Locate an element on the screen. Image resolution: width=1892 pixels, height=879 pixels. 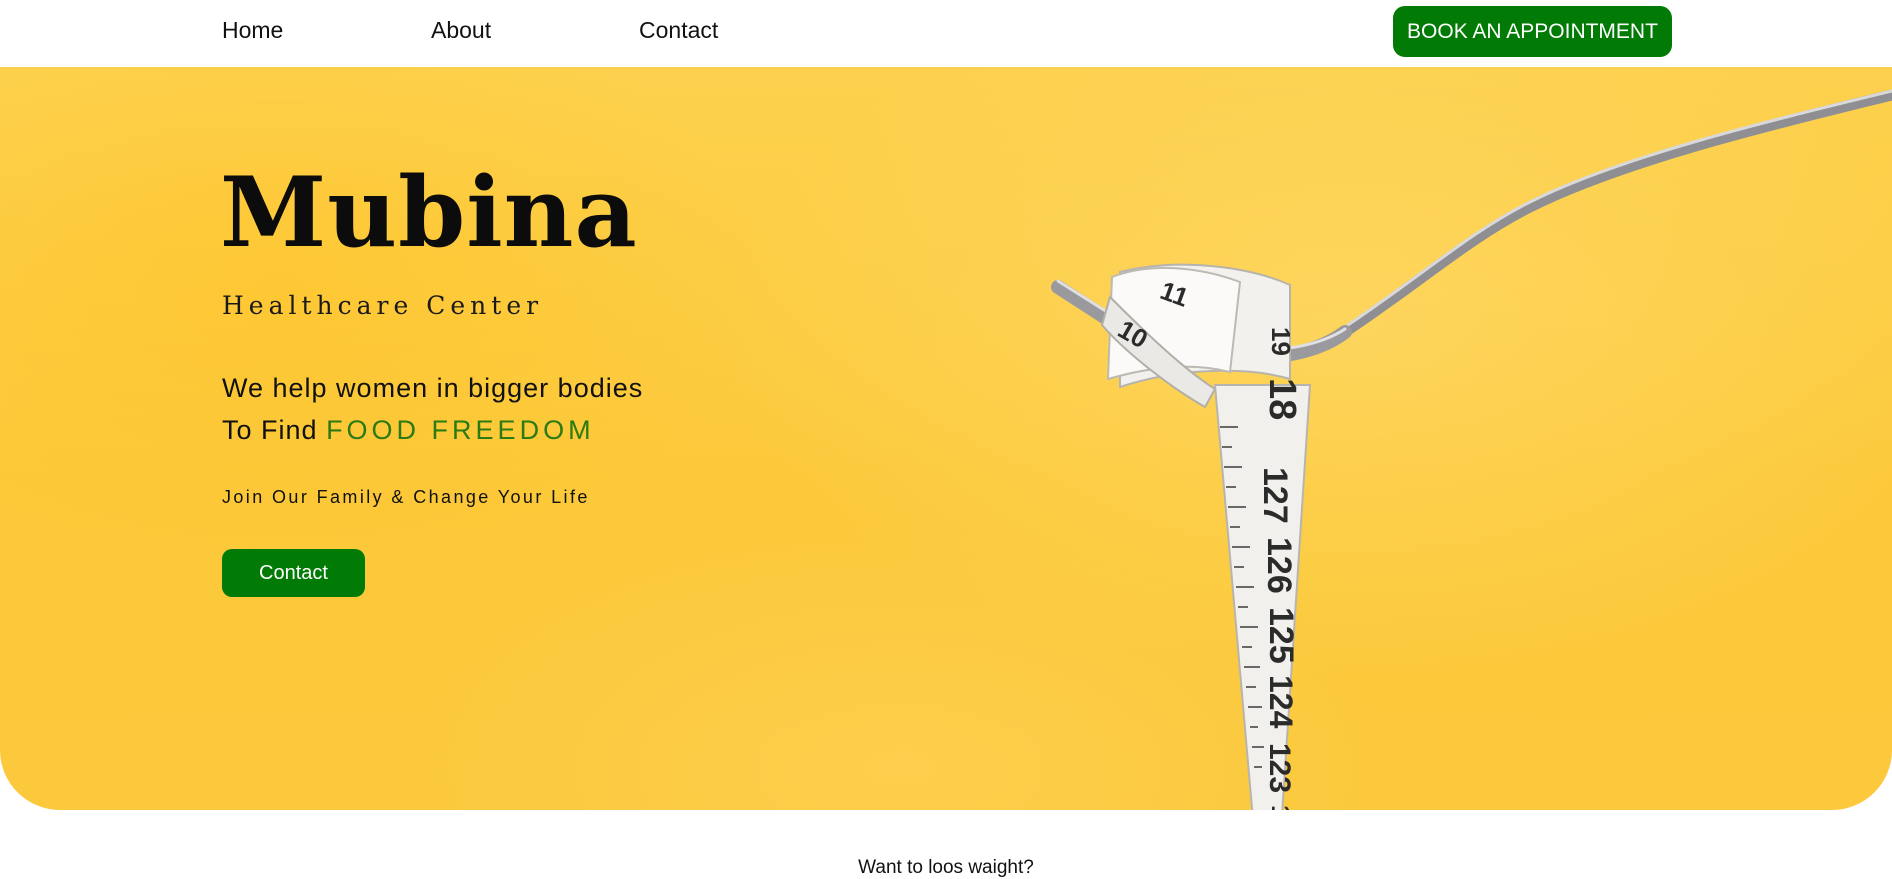
book-appointment-button: BOOK AN APPOINTMENT is located at coordinates (1532, 31).